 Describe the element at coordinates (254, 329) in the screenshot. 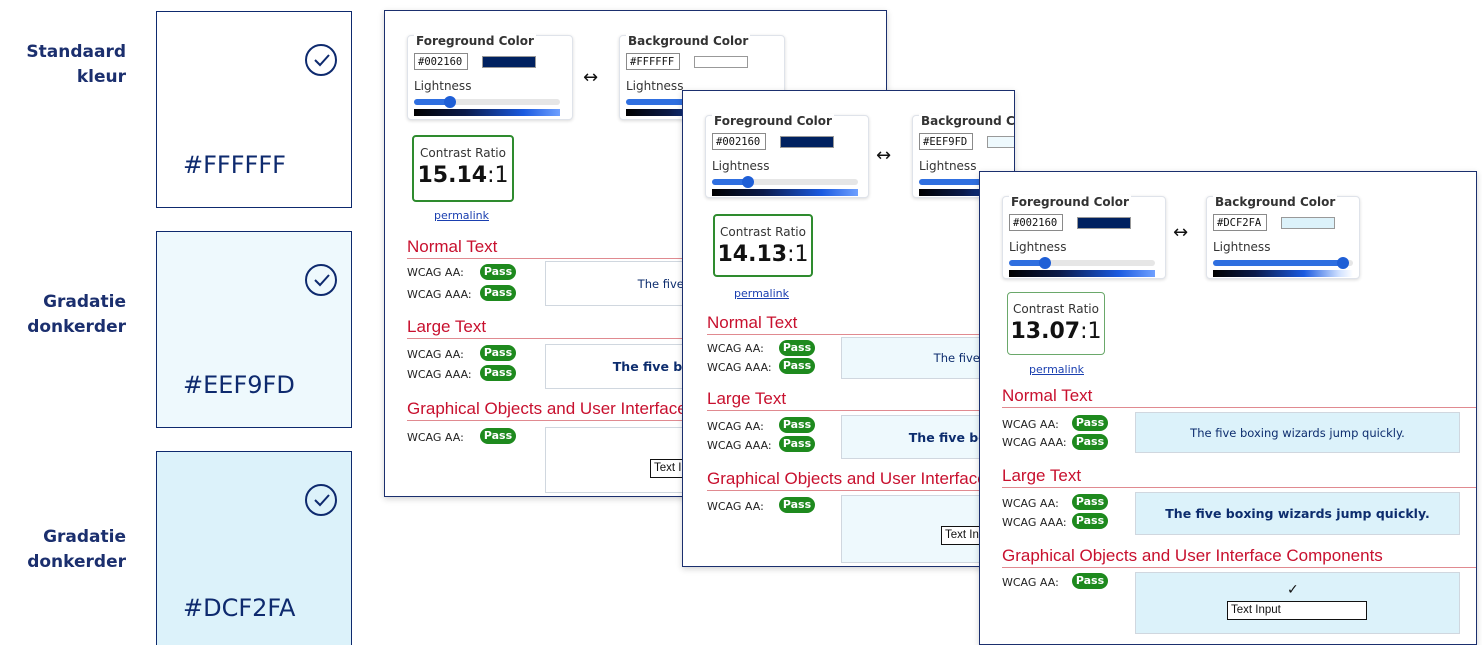

I see `swatch-card-eef9fd: #EEF9FD` at that location.